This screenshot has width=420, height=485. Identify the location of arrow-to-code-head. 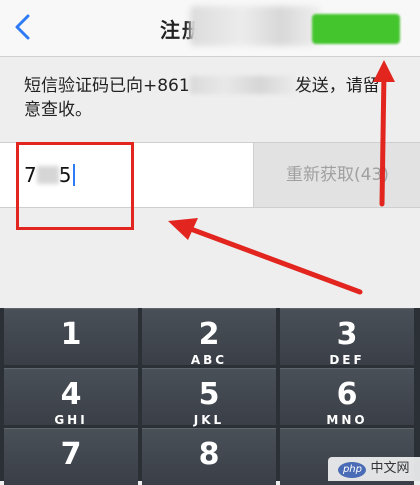
(183, 229).